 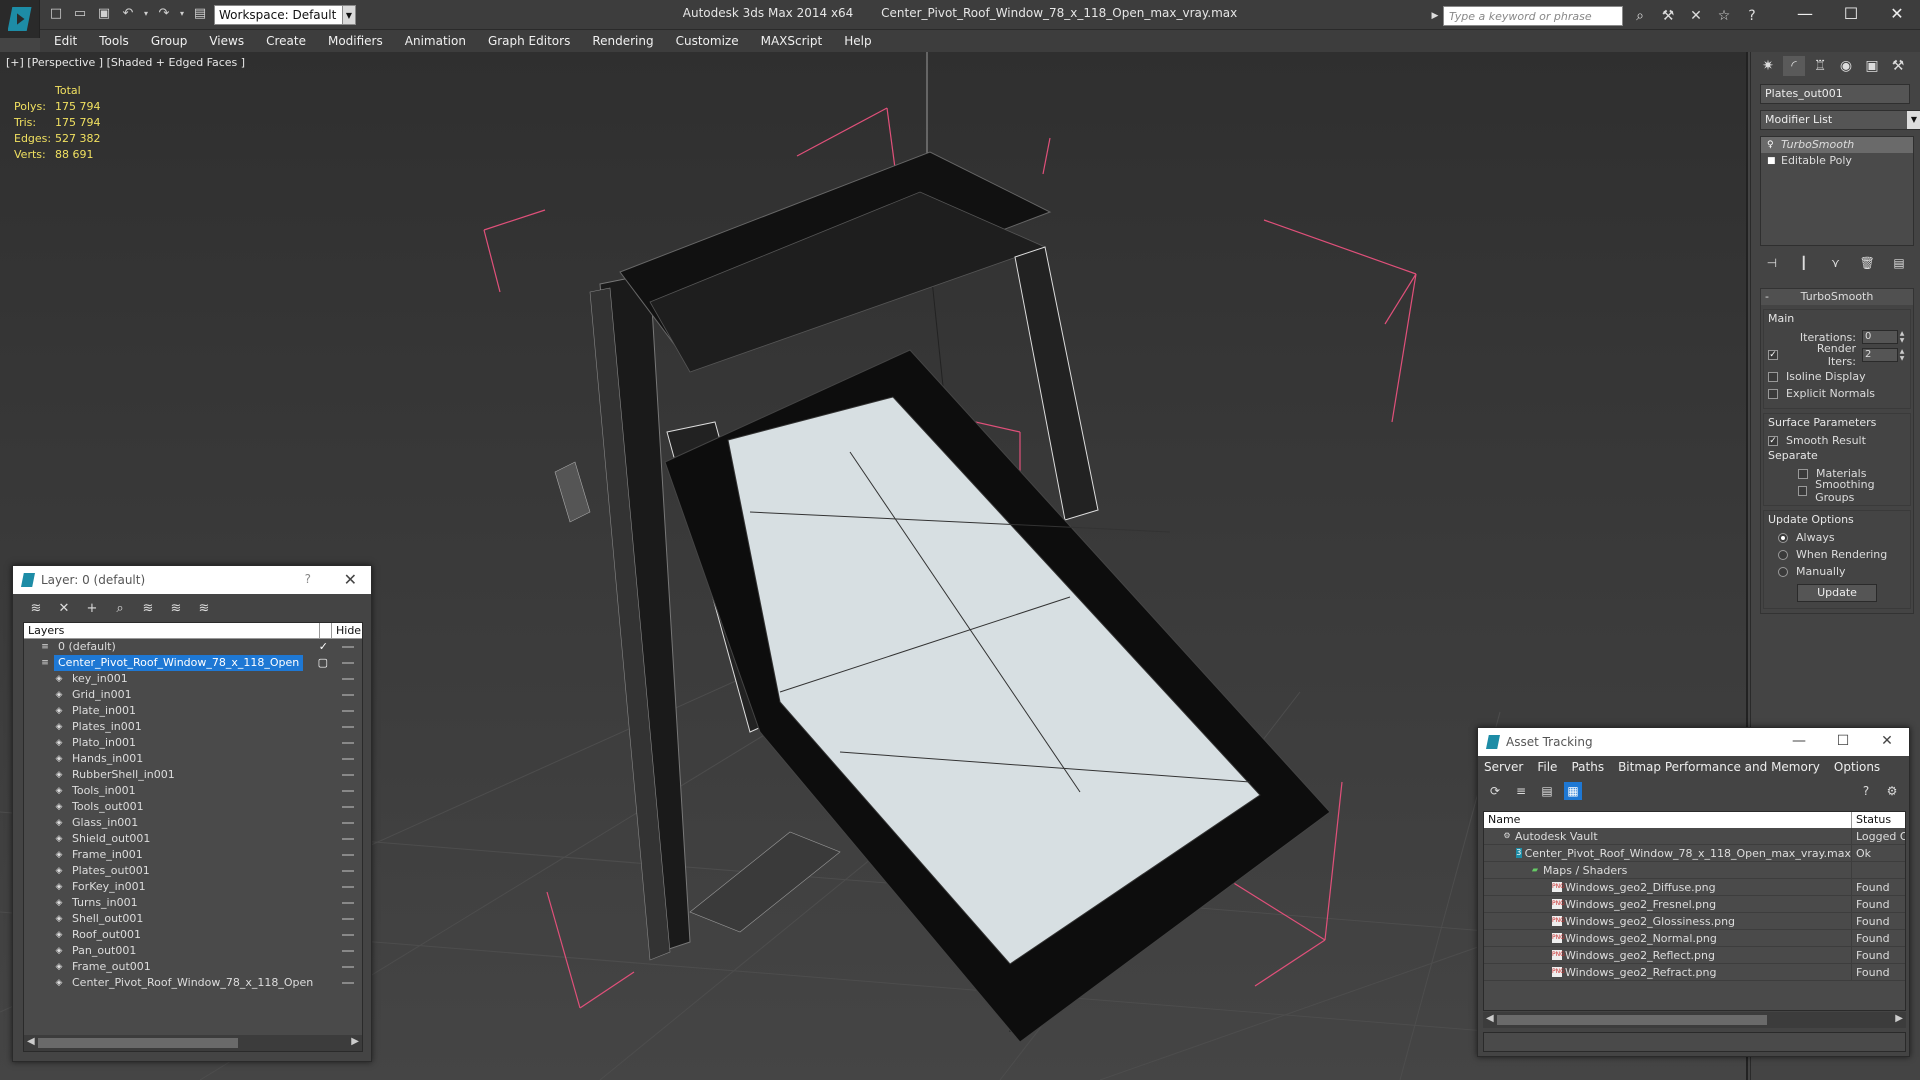 I want to click on always-radio, so click(x=1783, y=537).